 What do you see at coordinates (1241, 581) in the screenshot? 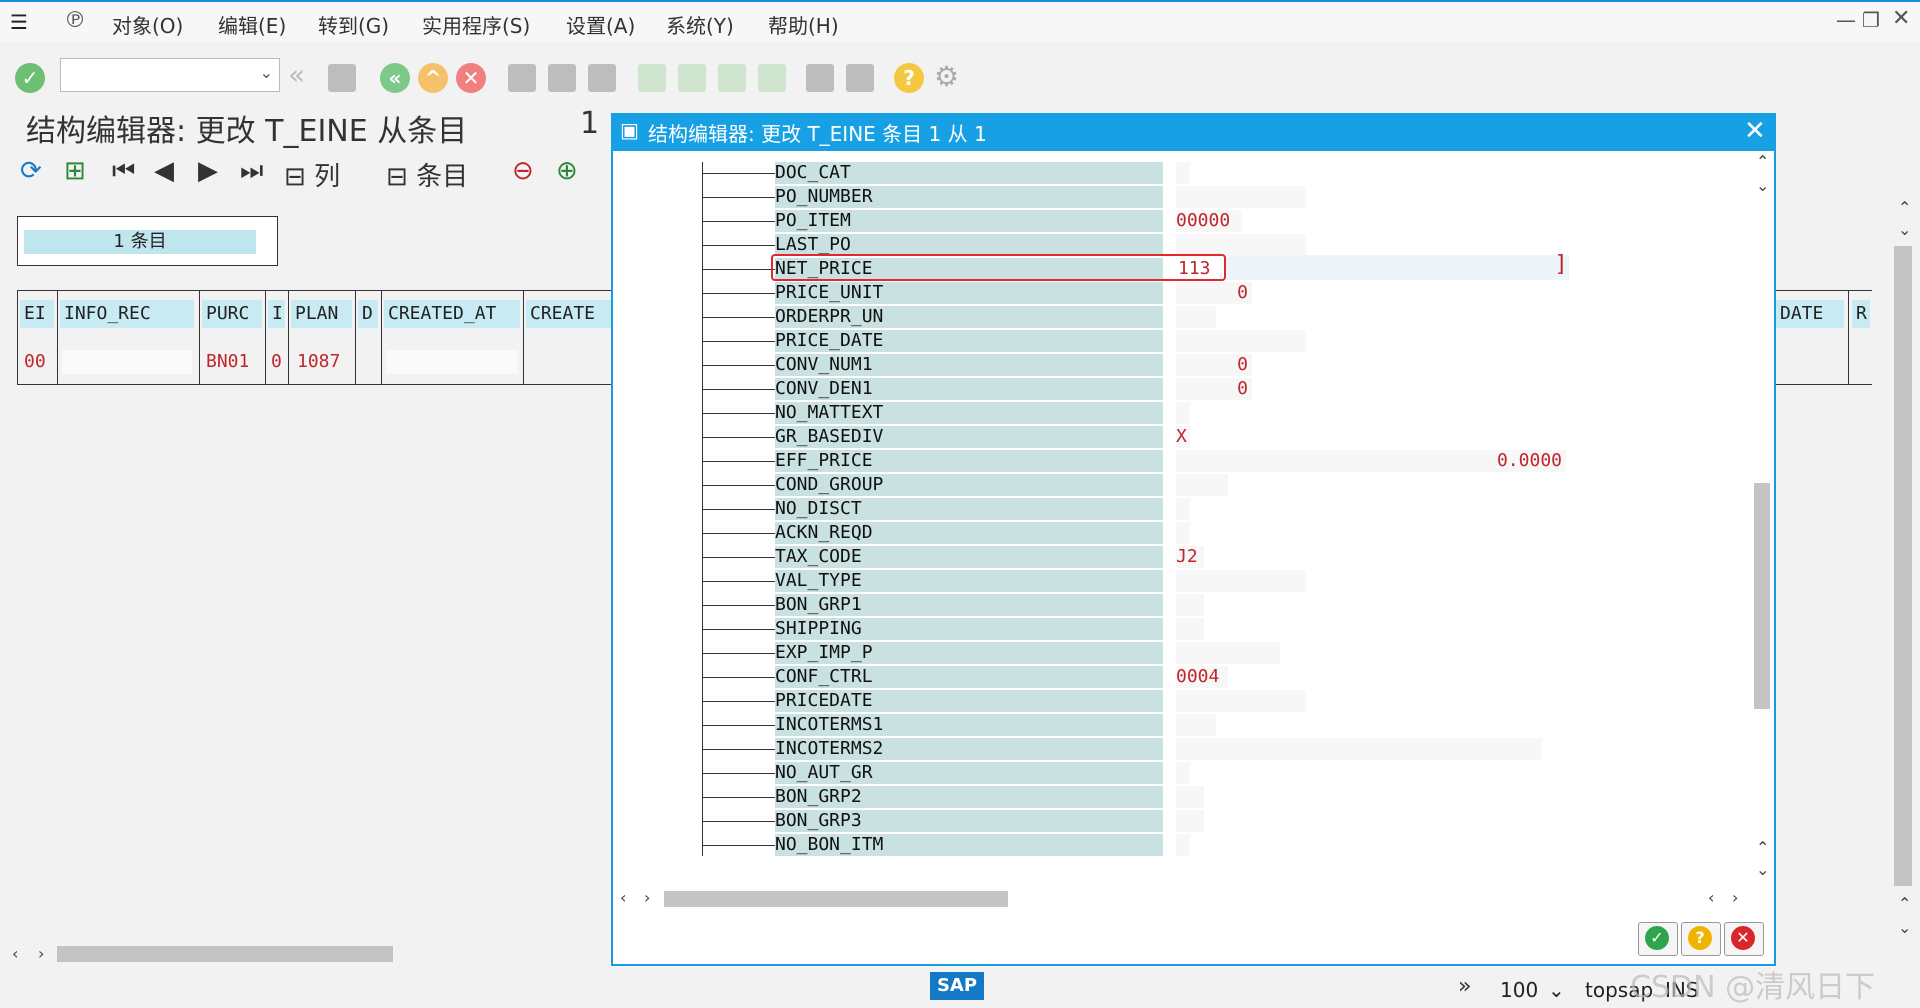
I see `field-value-val-type` at bounding box center [1241, 581].